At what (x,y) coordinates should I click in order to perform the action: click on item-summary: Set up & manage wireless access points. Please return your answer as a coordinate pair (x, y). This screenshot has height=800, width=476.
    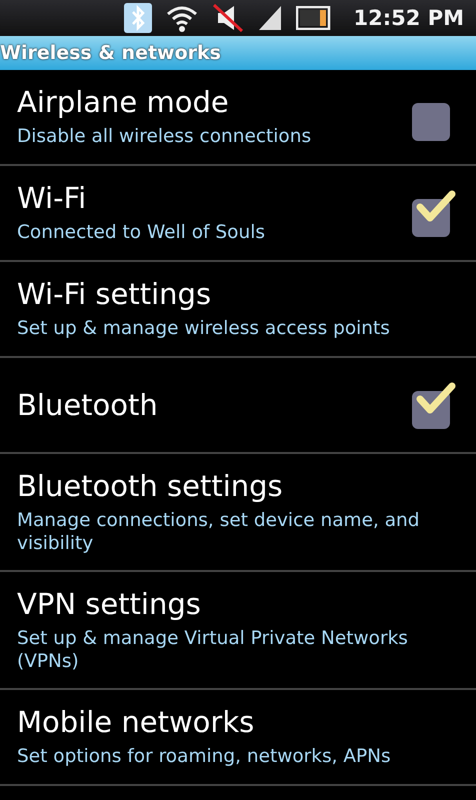
    Looking at the image, I should click on (204, 329).